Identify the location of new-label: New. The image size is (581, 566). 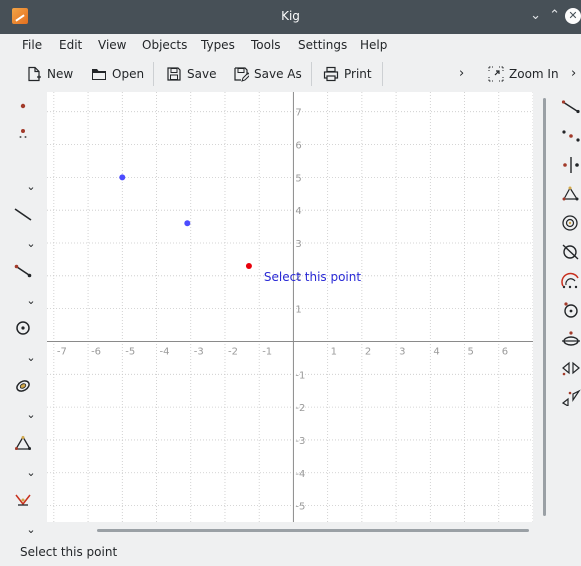
(60, 74).